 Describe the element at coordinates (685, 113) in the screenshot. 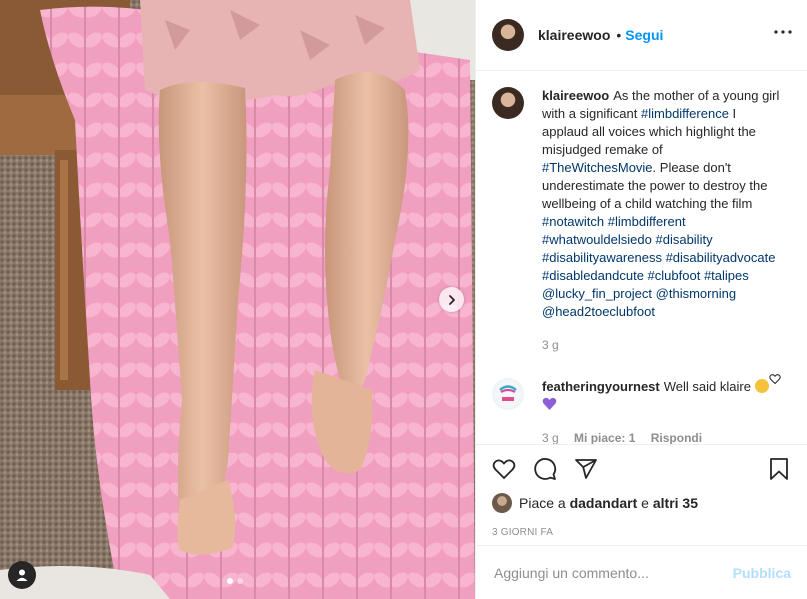

I see `caption-hashtag-link: #limbdifference` at that location.